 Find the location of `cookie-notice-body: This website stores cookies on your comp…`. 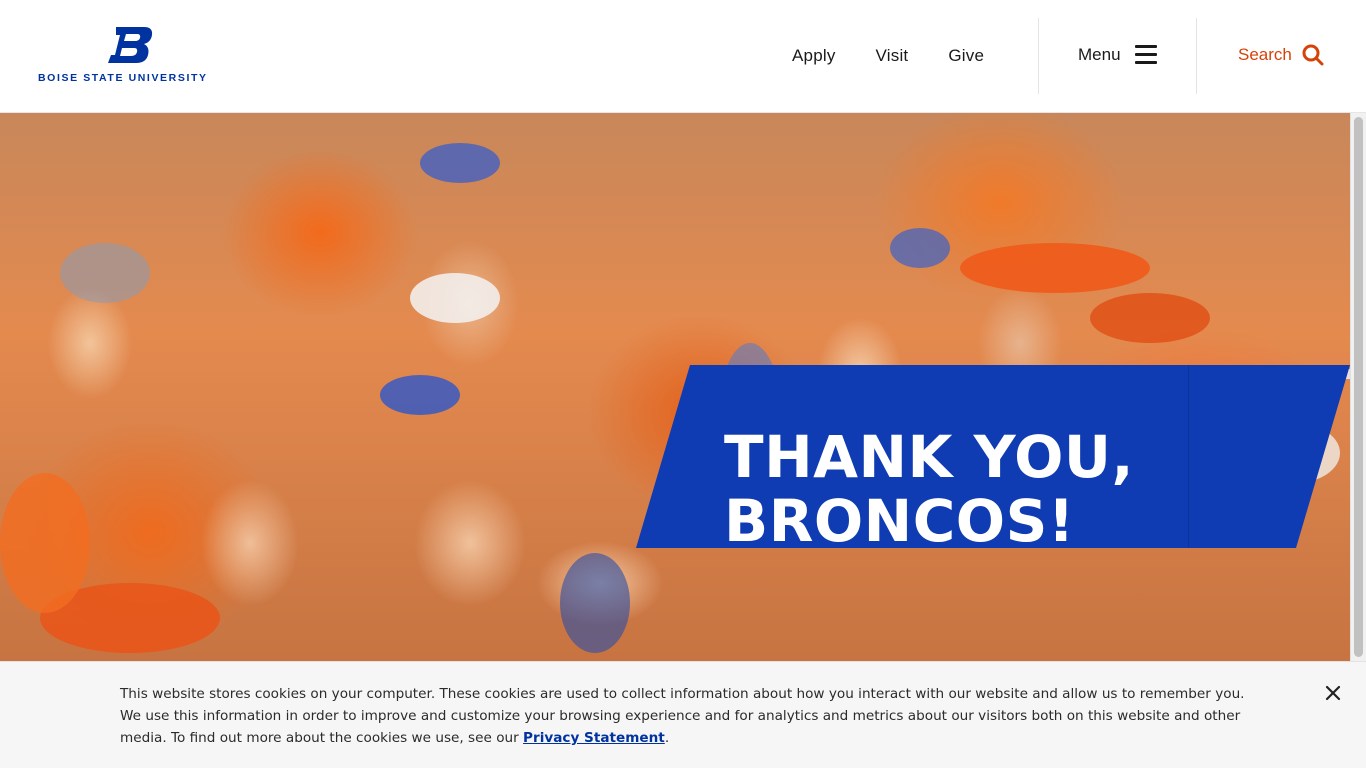

cookie-notice-body: This website stores cookies on your comp… is located at coordinates (682, 716).